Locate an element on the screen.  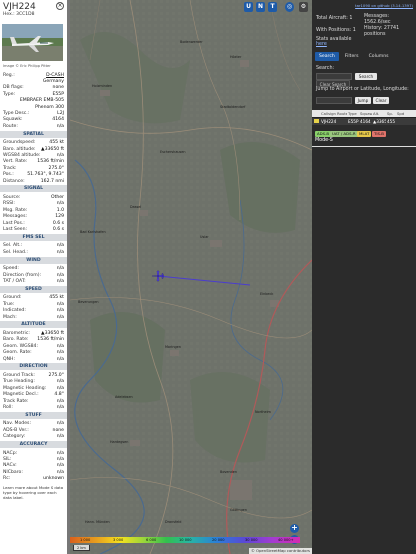
detail-row: Vert. Rate: 1536 ft/min is located at coordinates (33, 162).